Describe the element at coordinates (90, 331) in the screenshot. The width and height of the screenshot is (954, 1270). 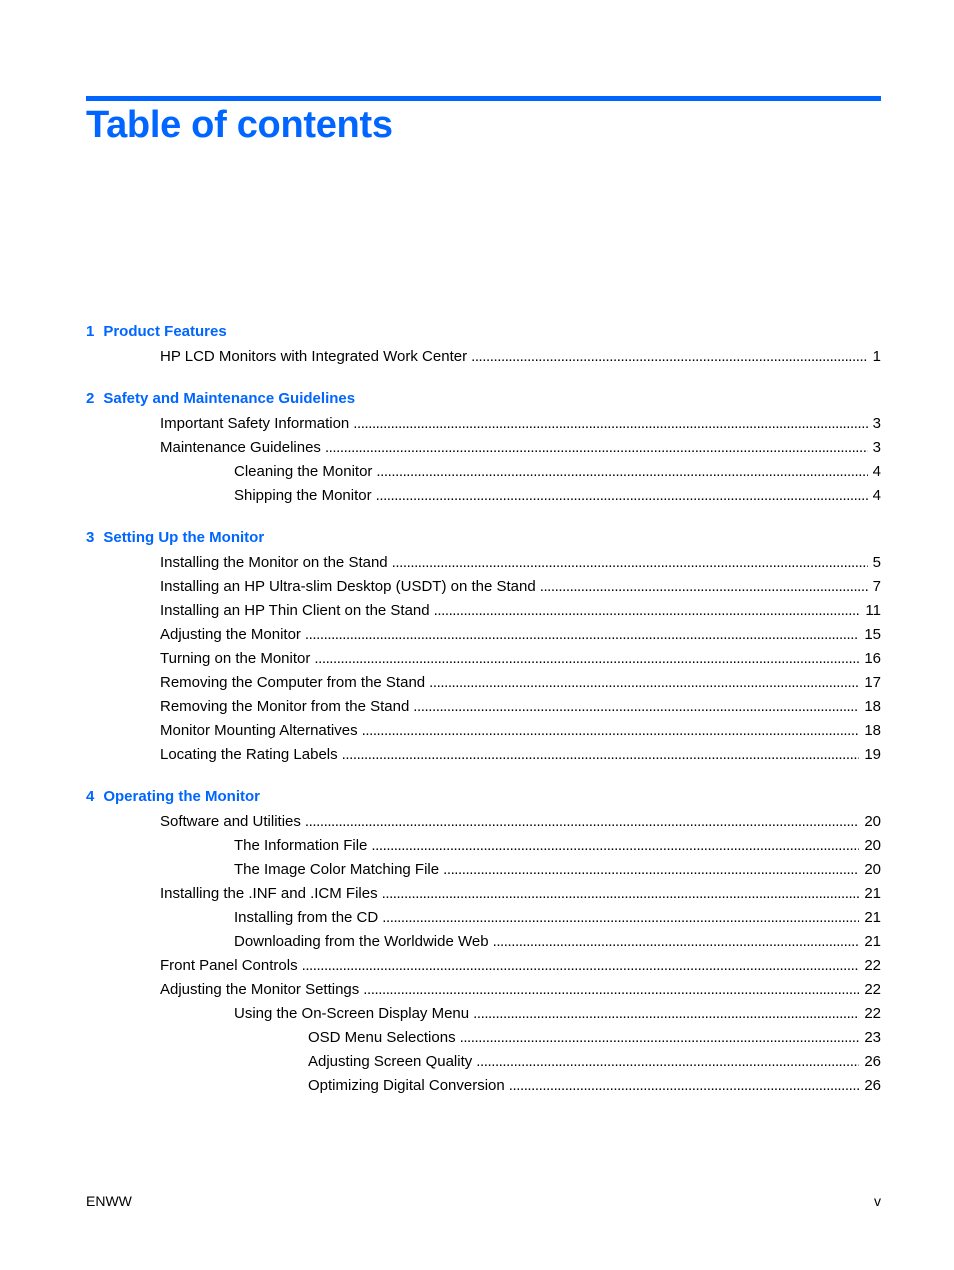
I see `chapter-number: 1` at that location.